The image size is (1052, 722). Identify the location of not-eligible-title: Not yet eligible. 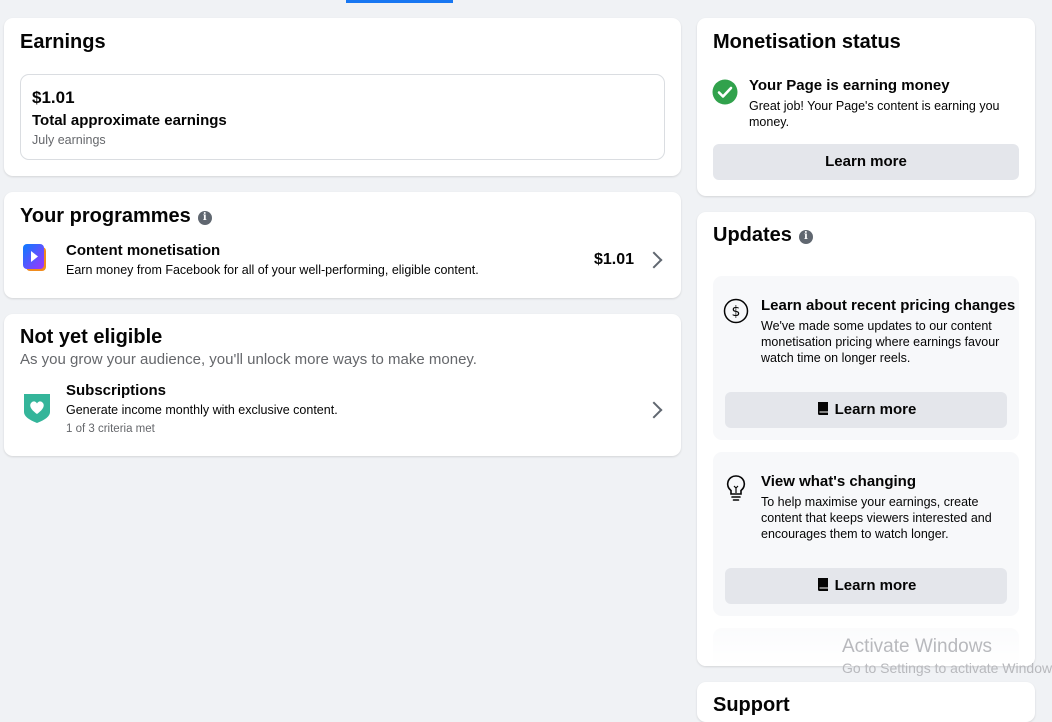
(91, 337).